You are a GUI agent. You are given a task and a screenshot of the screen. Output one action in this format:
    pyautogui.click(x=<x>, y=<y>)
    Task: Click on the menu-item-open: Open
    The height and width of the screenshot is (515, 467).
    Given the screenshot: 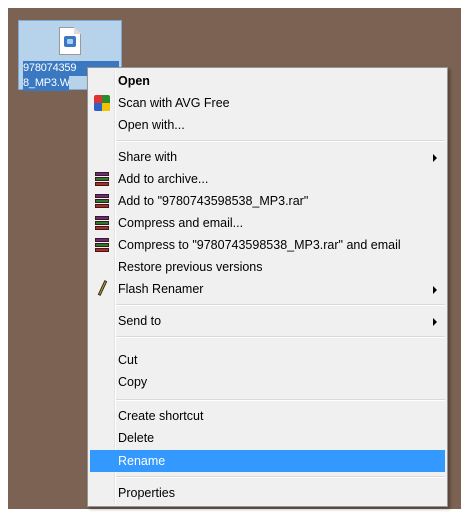 What is the action you would take?
    pyautogui.click(x=267, y=81)
    